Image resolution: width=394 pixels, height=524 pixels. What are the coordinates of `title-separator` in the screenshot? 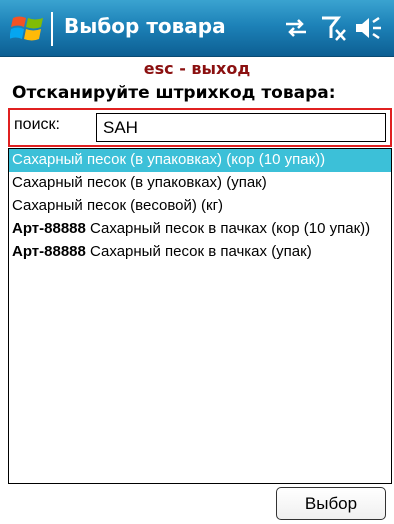 It's located at (52, 29).